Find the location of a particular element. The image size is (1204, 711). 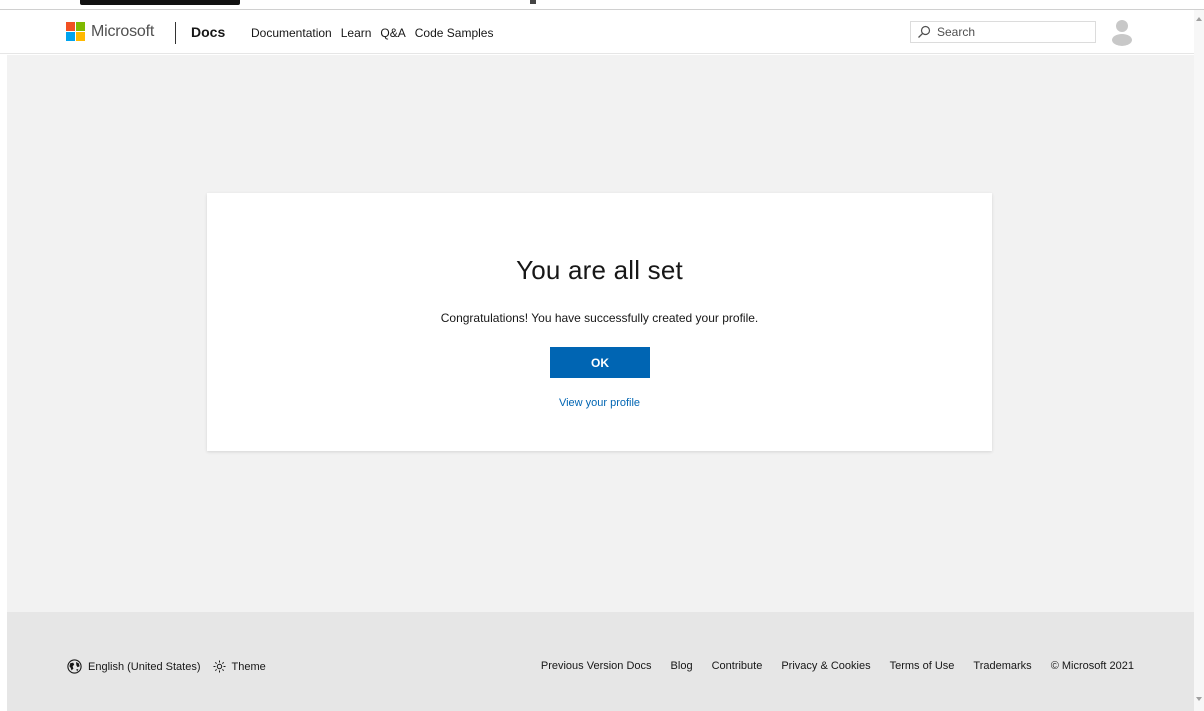

nav-code-samples: Code Samples is located at coordinates (454, 33).